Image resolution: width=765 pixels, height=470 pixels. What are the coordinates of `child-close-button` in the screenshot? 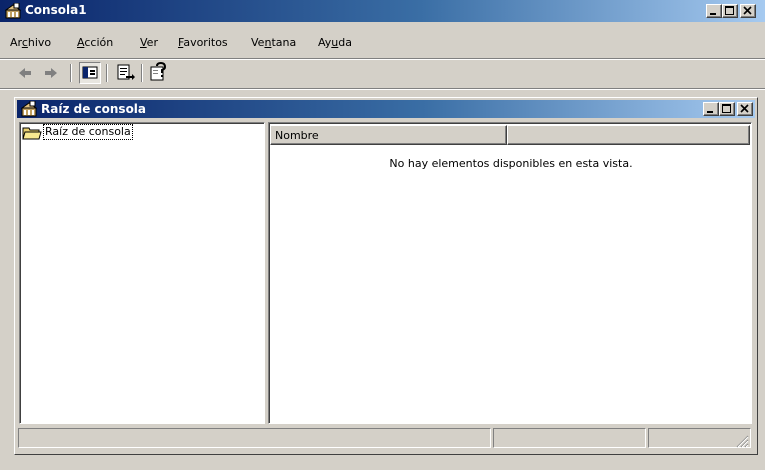 It's located at (745, 109).